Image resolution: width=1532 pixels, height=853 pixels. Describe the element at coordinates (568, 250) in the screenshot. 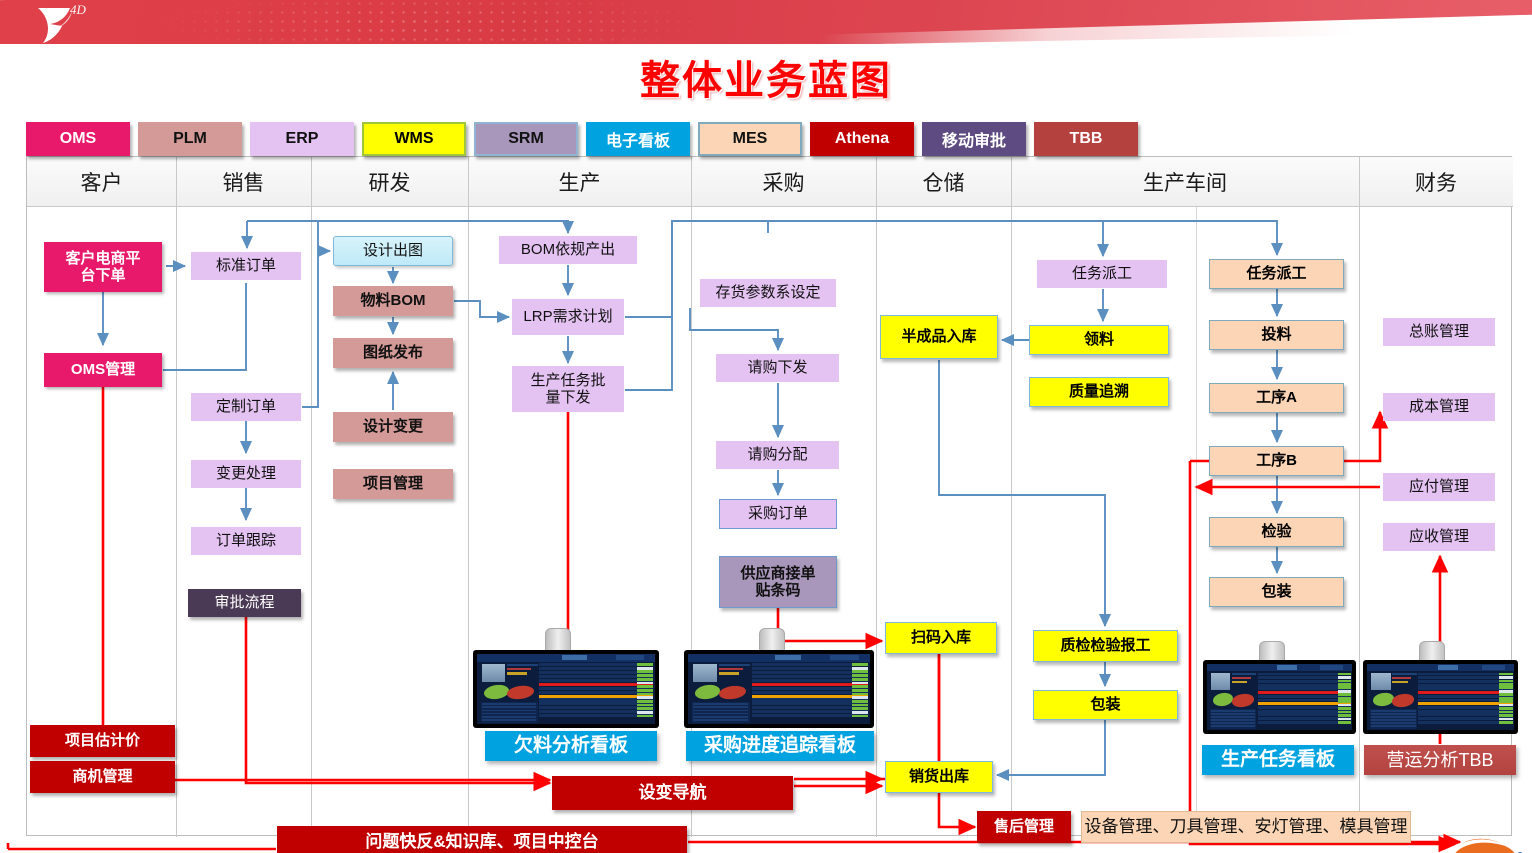

I see `node-sc-bomyg: BOM依规产出` at that location.